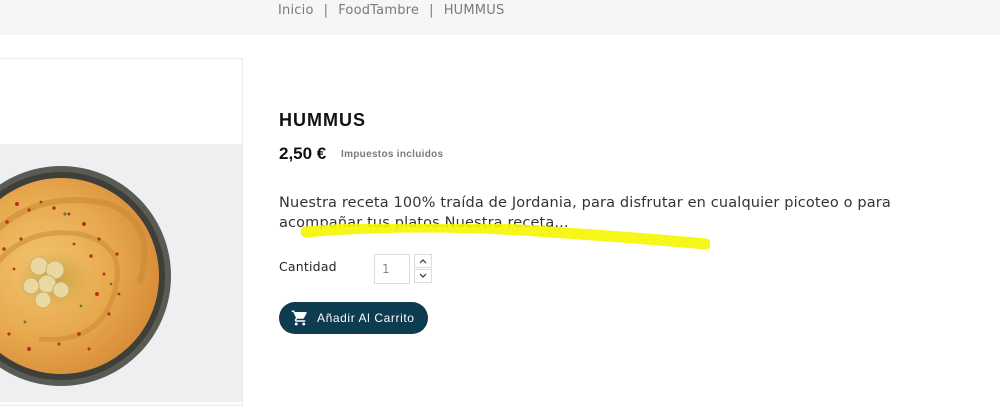  Describe the element at coordinates (300, 318) in the screenshot. I see `shopping-cart-icon` at that location.